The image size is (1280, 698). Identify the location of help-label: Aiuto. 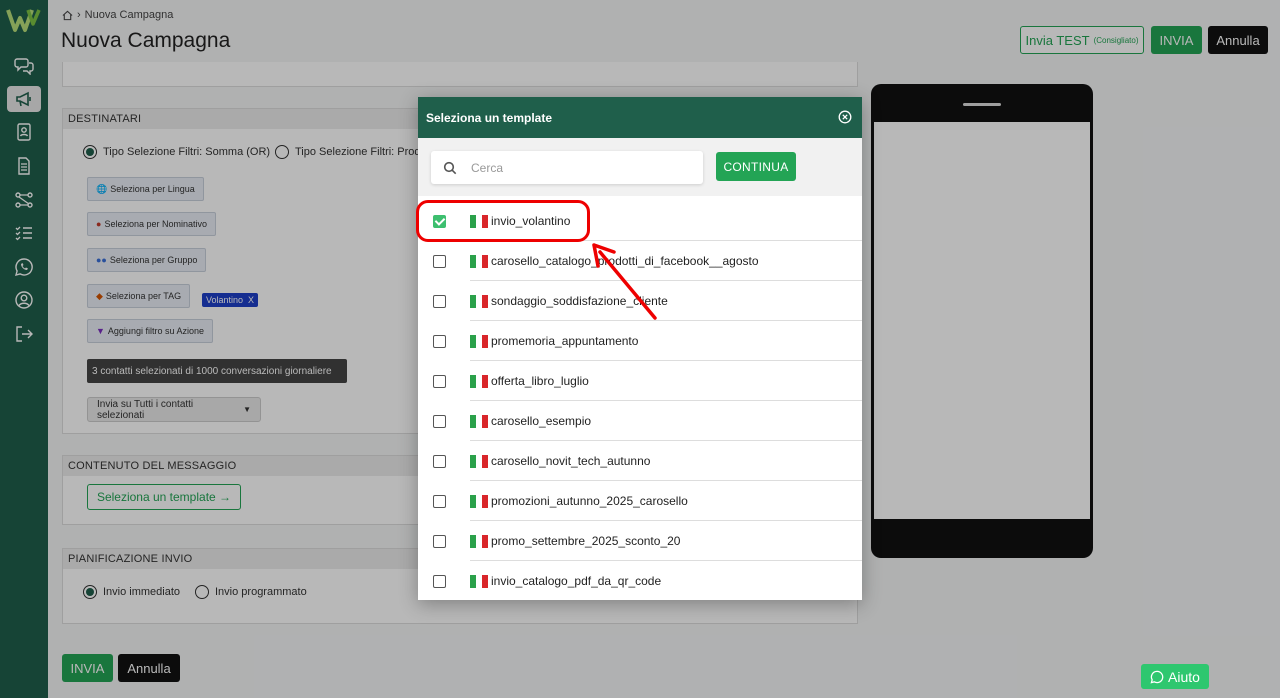
(1184, 676).